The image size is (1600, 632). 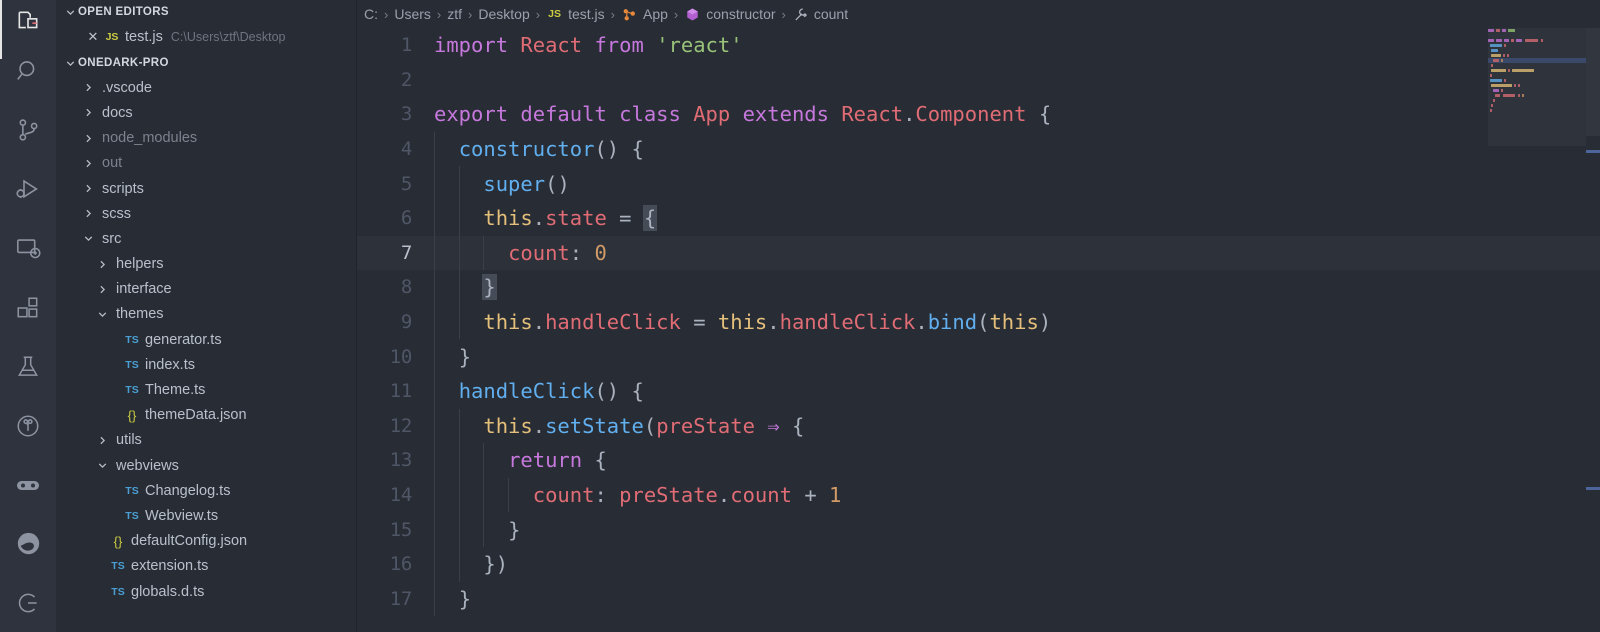 I want to click on source-control-icon, so click(x=28, y=130).